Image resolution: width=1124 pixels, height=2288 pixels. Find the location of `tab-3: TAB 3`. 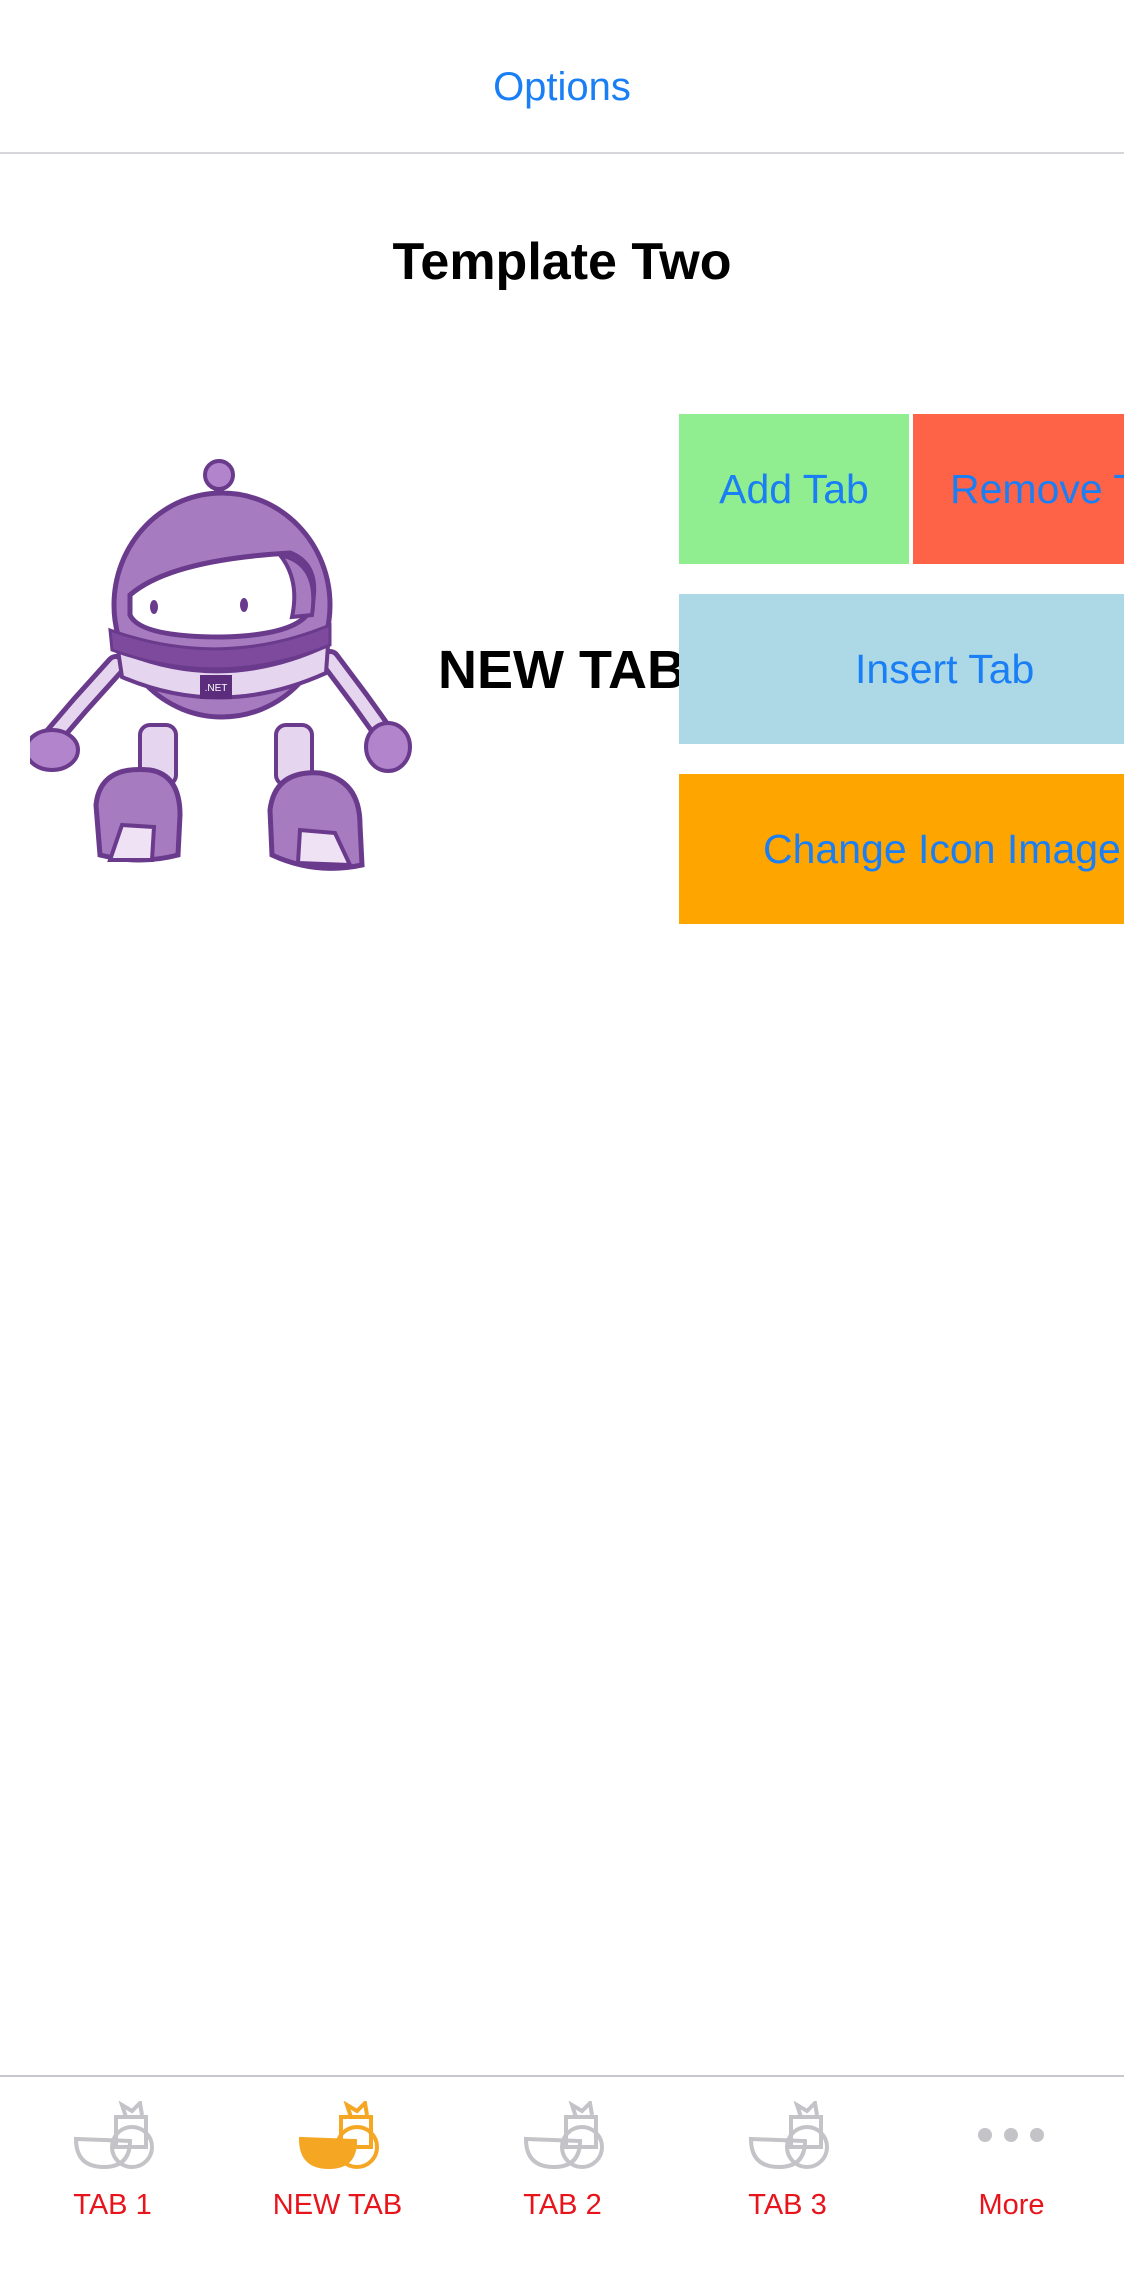

tab-3: TAB 3 is located at coordinates (787, 2182).